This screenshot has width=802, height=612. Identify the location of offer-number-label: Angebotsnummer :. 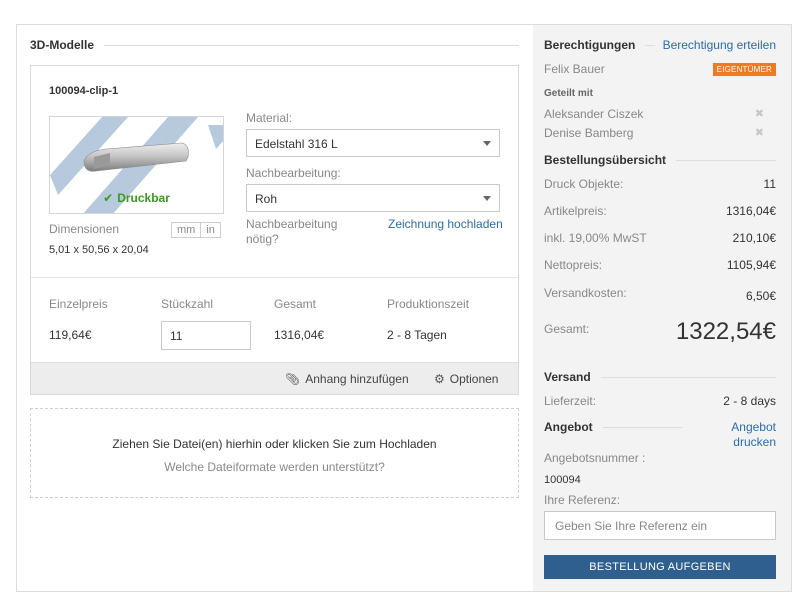
(595, 458).